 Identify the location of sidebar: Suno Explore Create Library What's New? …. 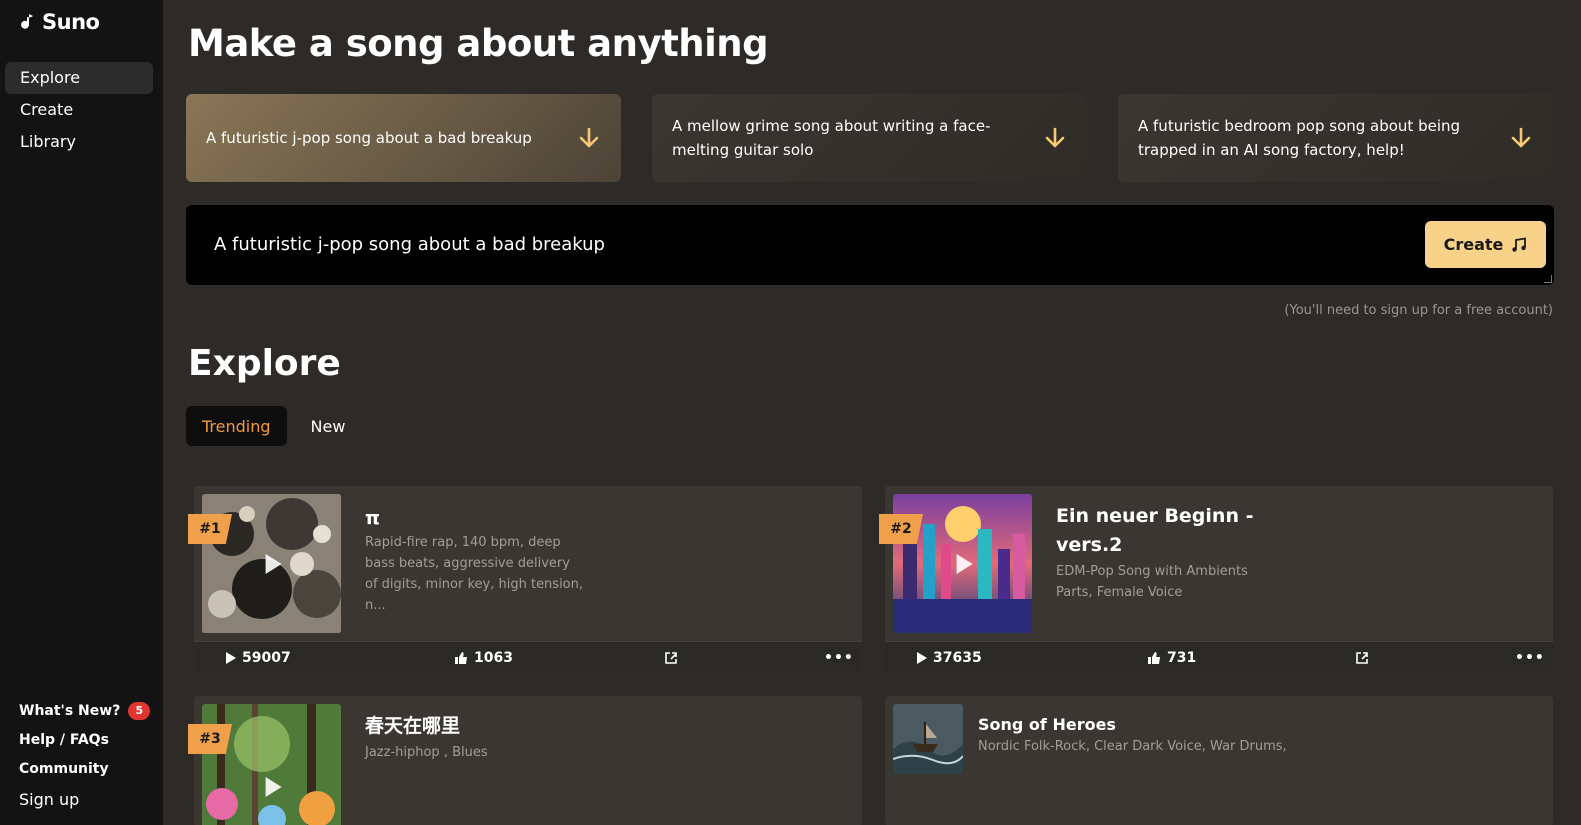
(81, 412).